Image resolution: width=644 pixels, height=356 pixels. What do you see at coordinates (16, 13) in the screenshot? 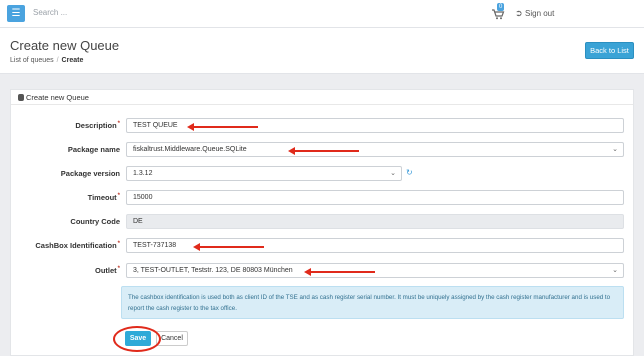
I see `hamburger-menu-icon: ☰` at bounding box center [16, 13].